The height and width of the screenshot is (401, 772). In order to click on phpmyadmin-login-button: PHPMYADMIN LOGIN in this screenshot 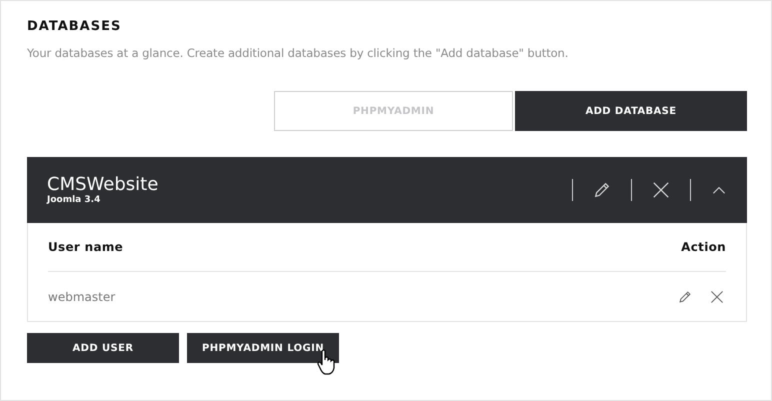, I will do `click(263, 348)`.